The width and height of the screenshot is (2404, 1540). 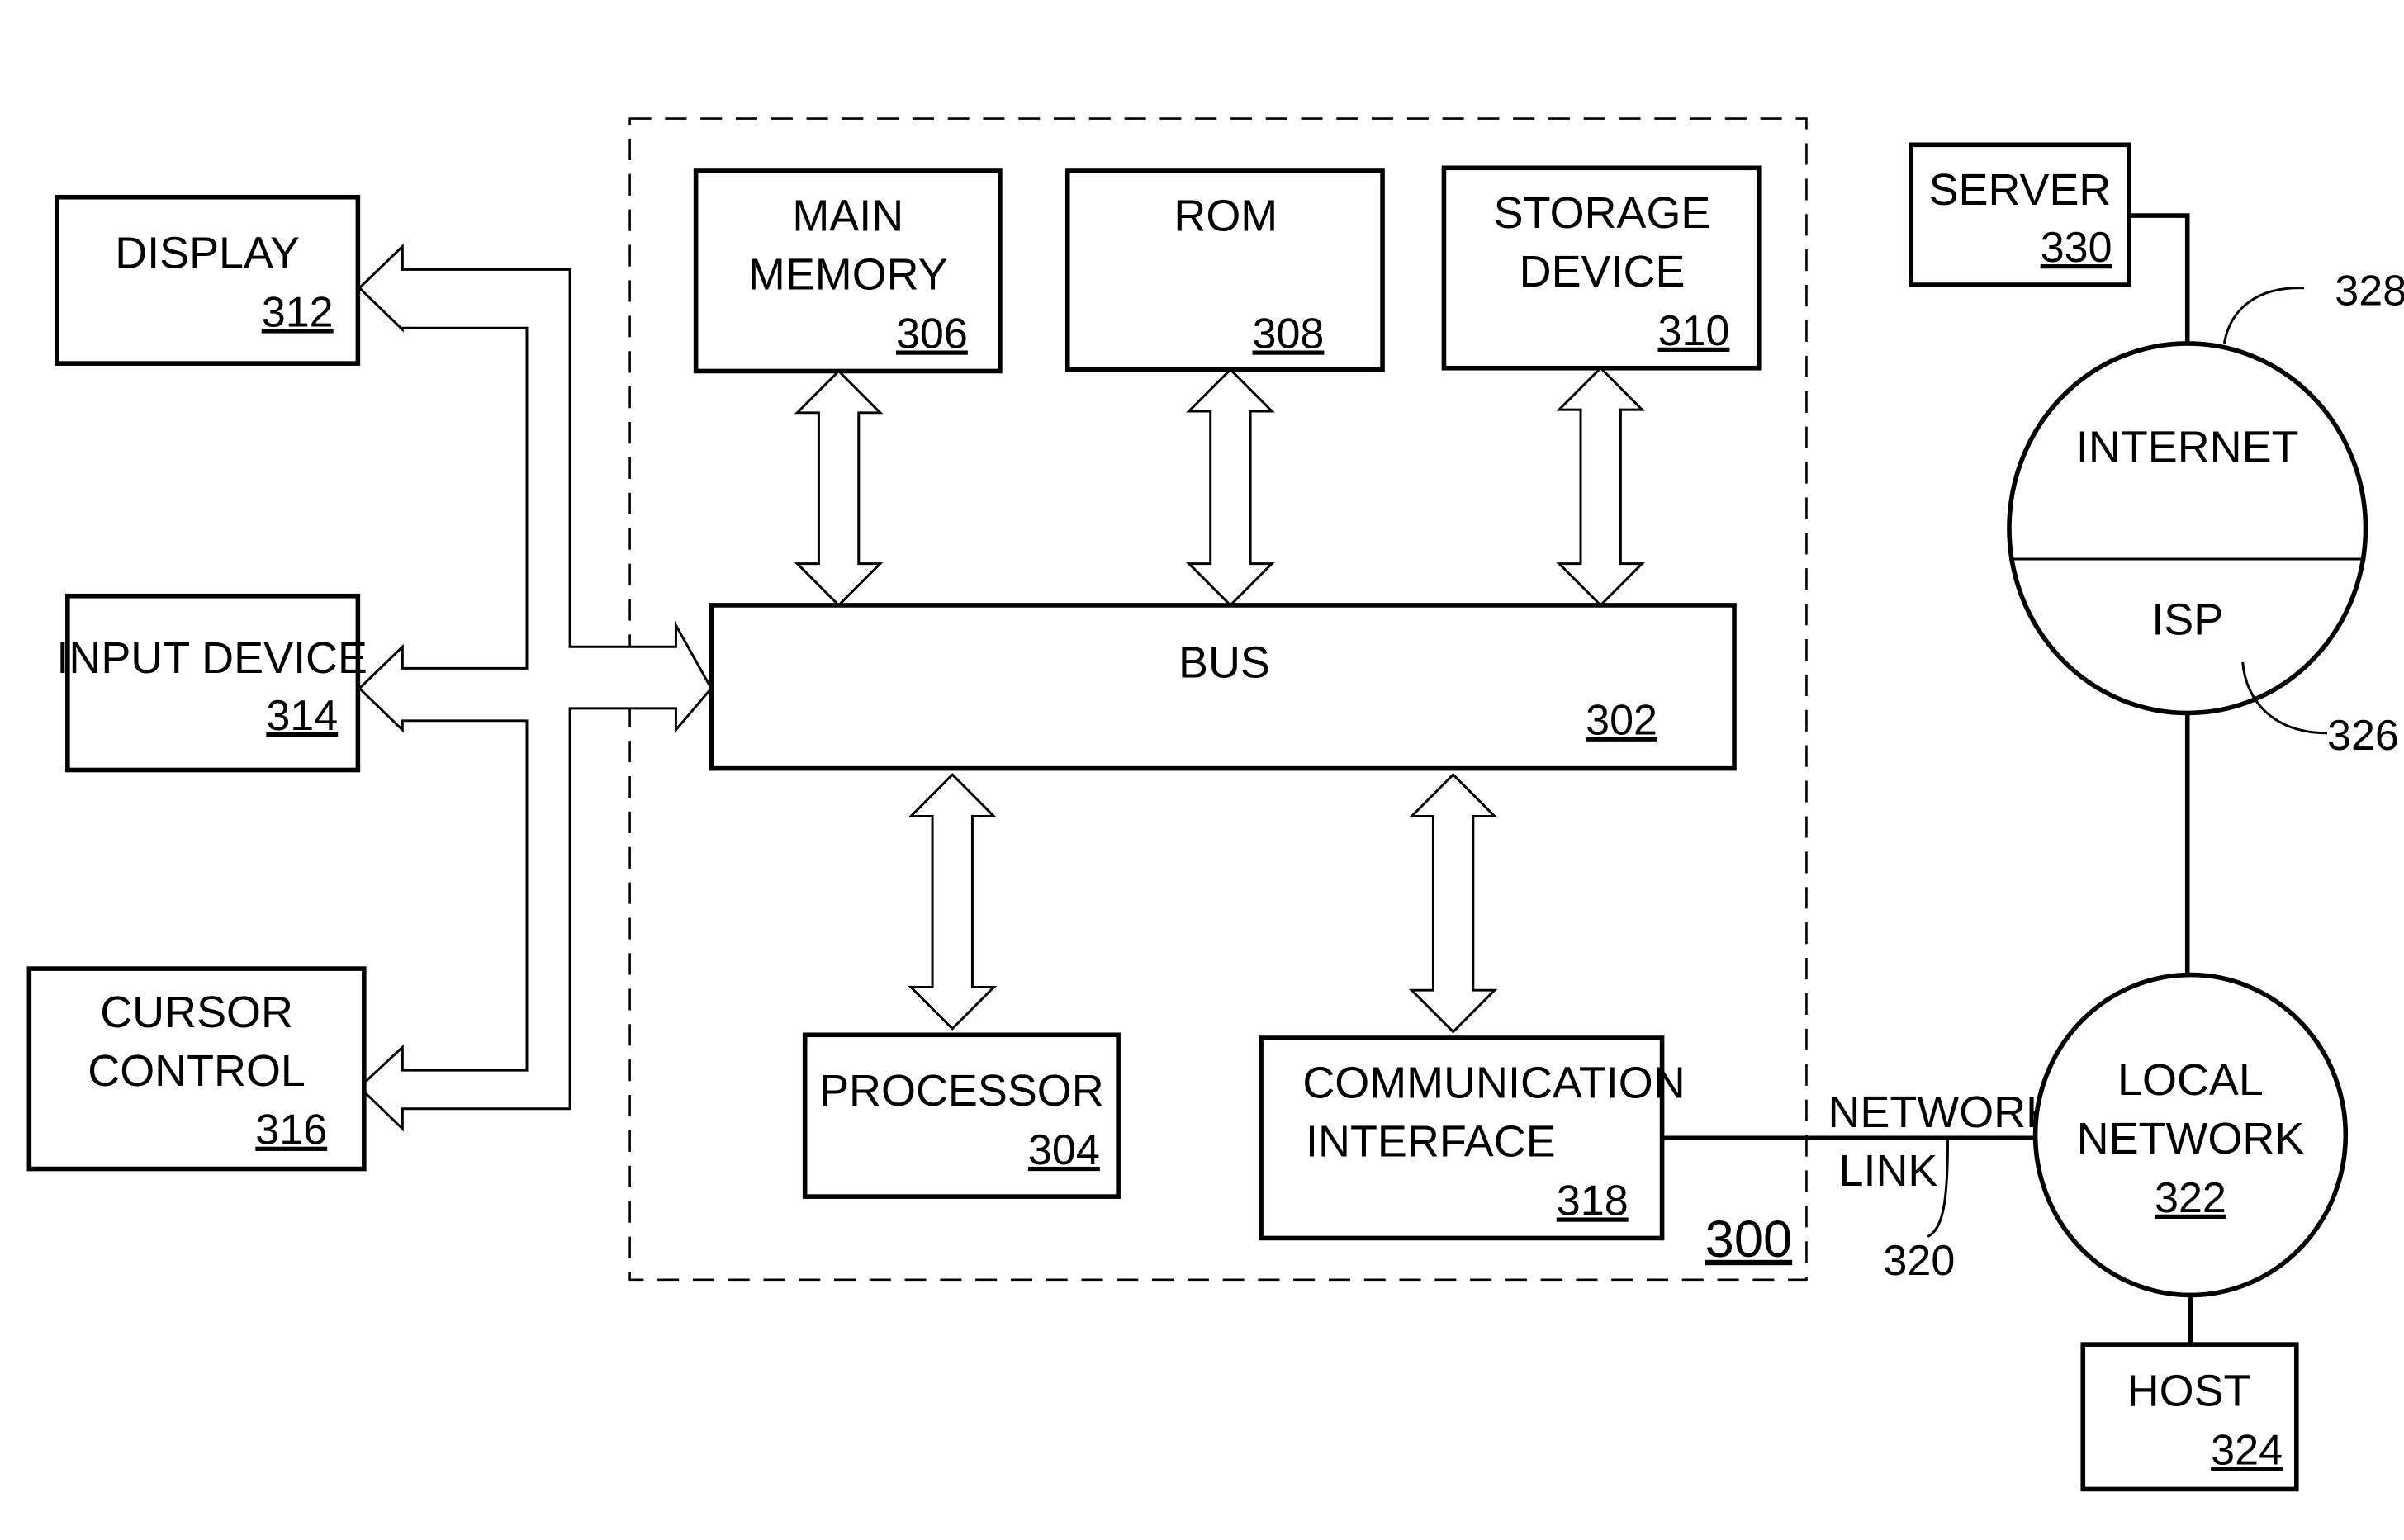 I want to click on host-label: HOST, so click(x=2189, y=1392).